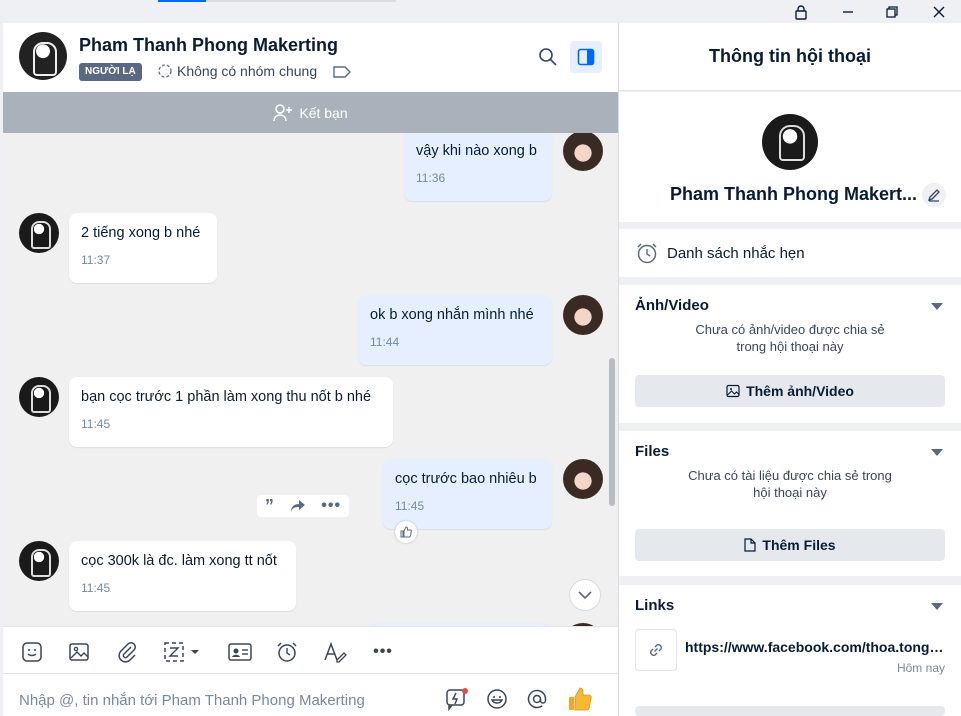  What do you see at coordinates (466, 479) in the screenshot?
I see `message-text: cọc trước bao nhiêu b` at bounding box center [466, 479].